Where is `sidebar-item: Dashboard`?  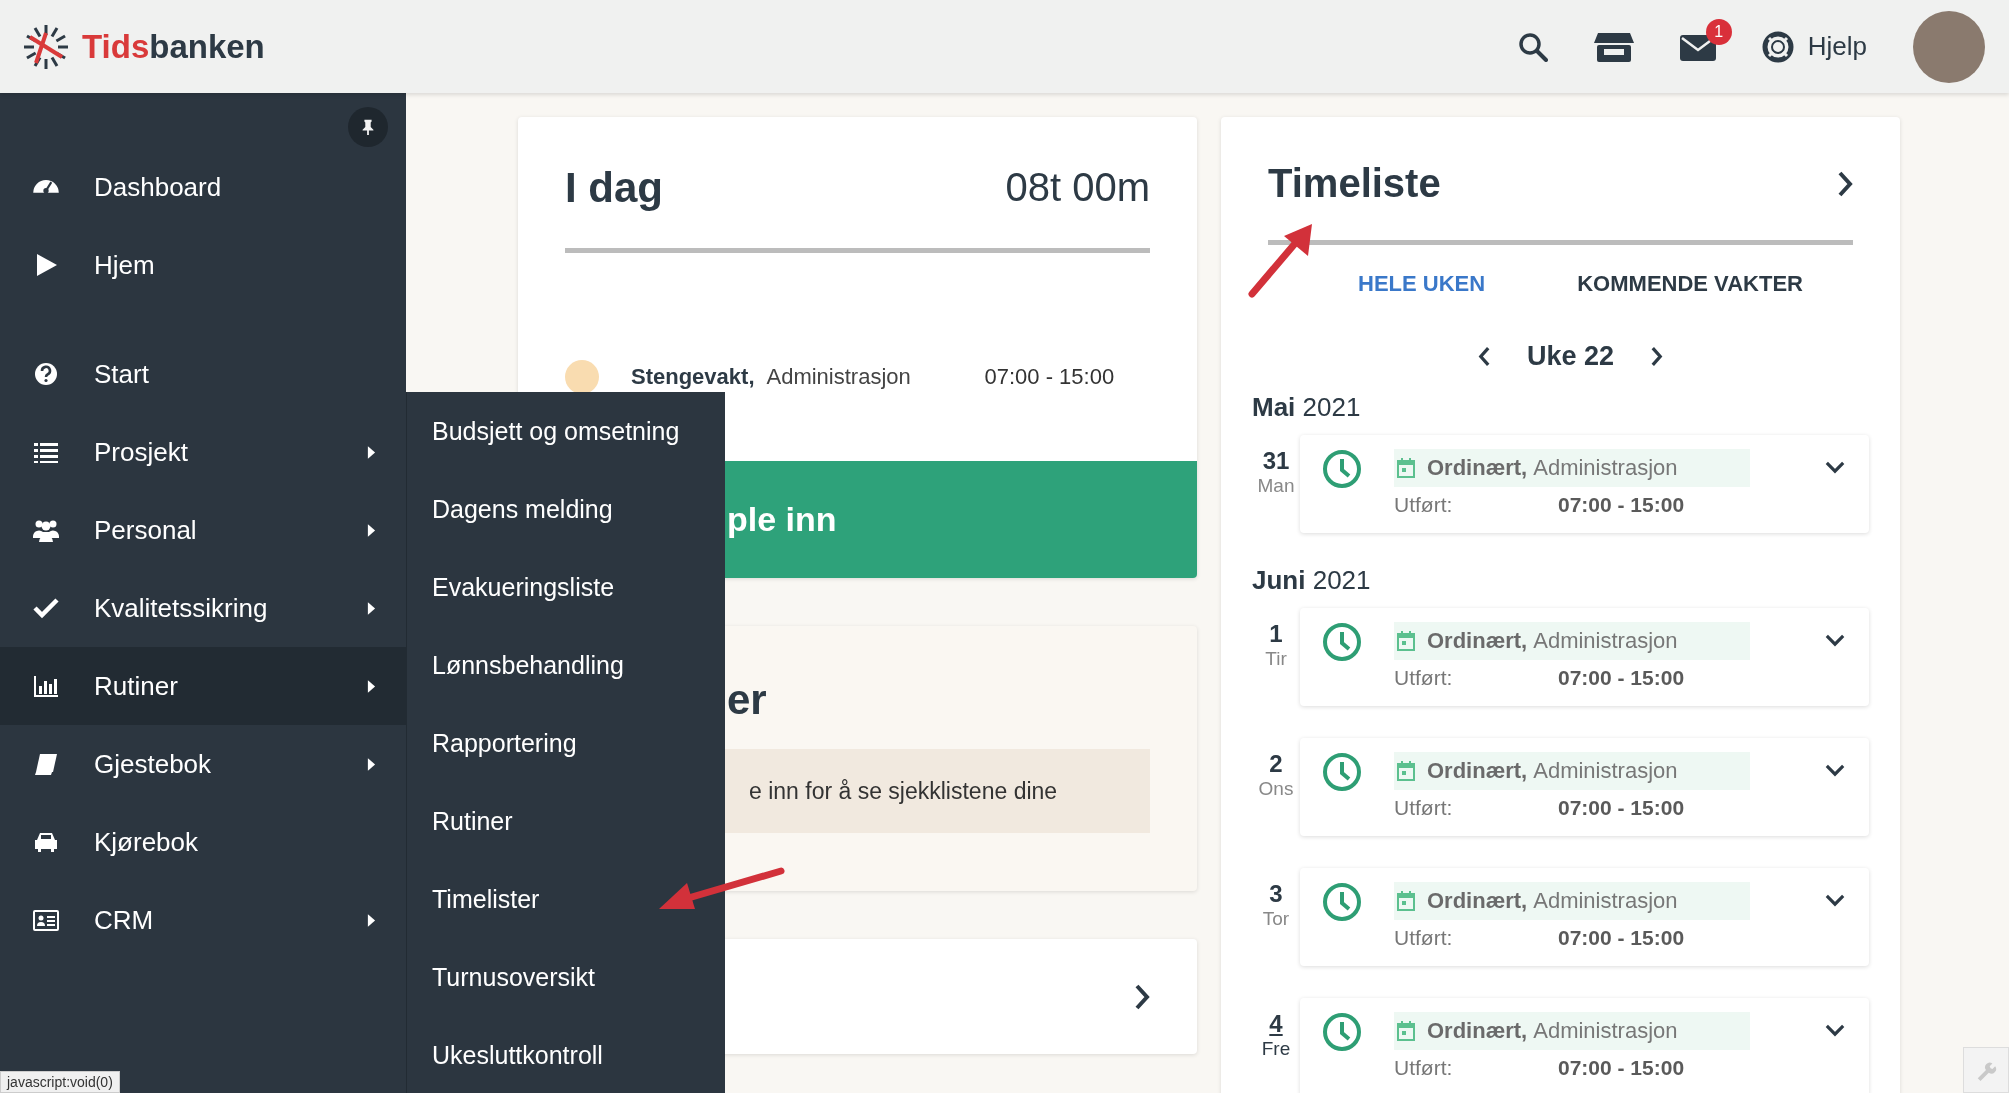 sidebar-item: Dashboard is located at coordinates (203, 187).